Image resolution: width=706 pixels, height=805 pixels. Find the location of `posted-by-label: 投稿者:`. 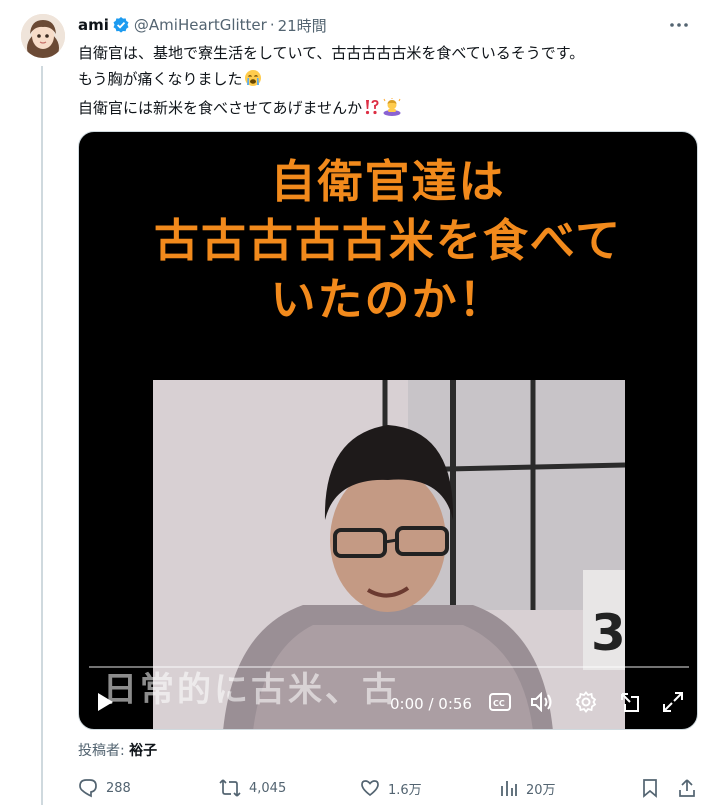

posted-by-label: 投稿者: is located at coordinates (101, 751).